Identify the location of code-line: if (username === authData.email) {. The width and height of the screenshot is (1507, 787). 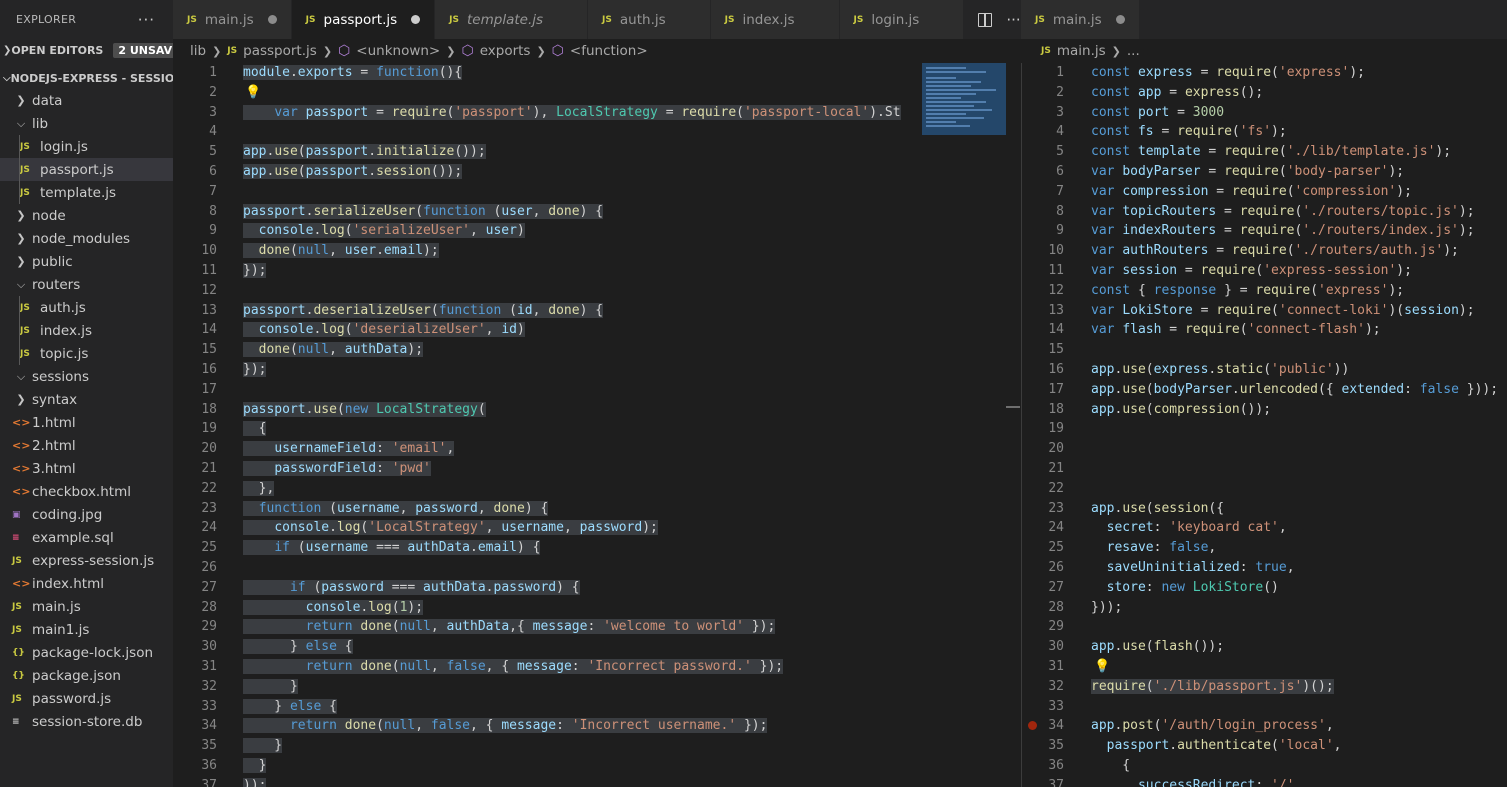
(392, 548).